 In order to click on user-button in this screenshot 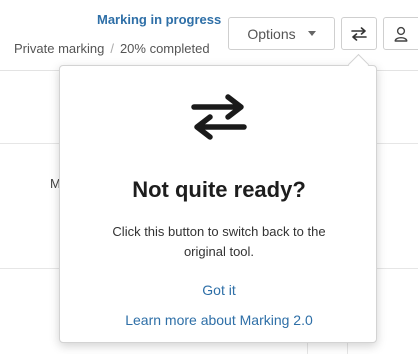, I will do `click(400, 33)`.